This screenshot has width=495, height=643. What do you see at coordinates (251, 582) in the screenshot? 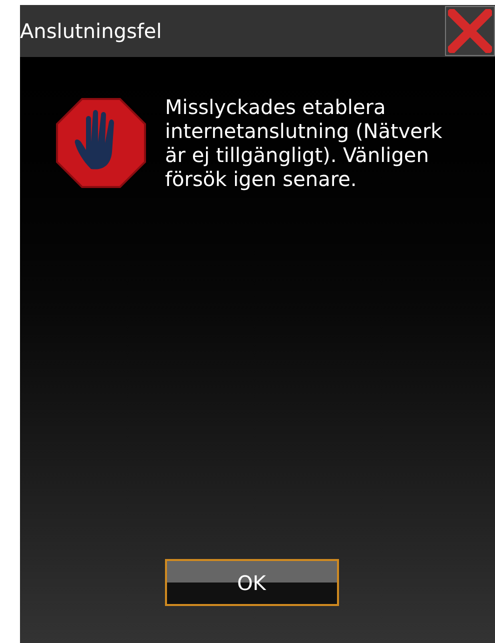
I see `ok-button: OK` at bounding box center [251, 582].